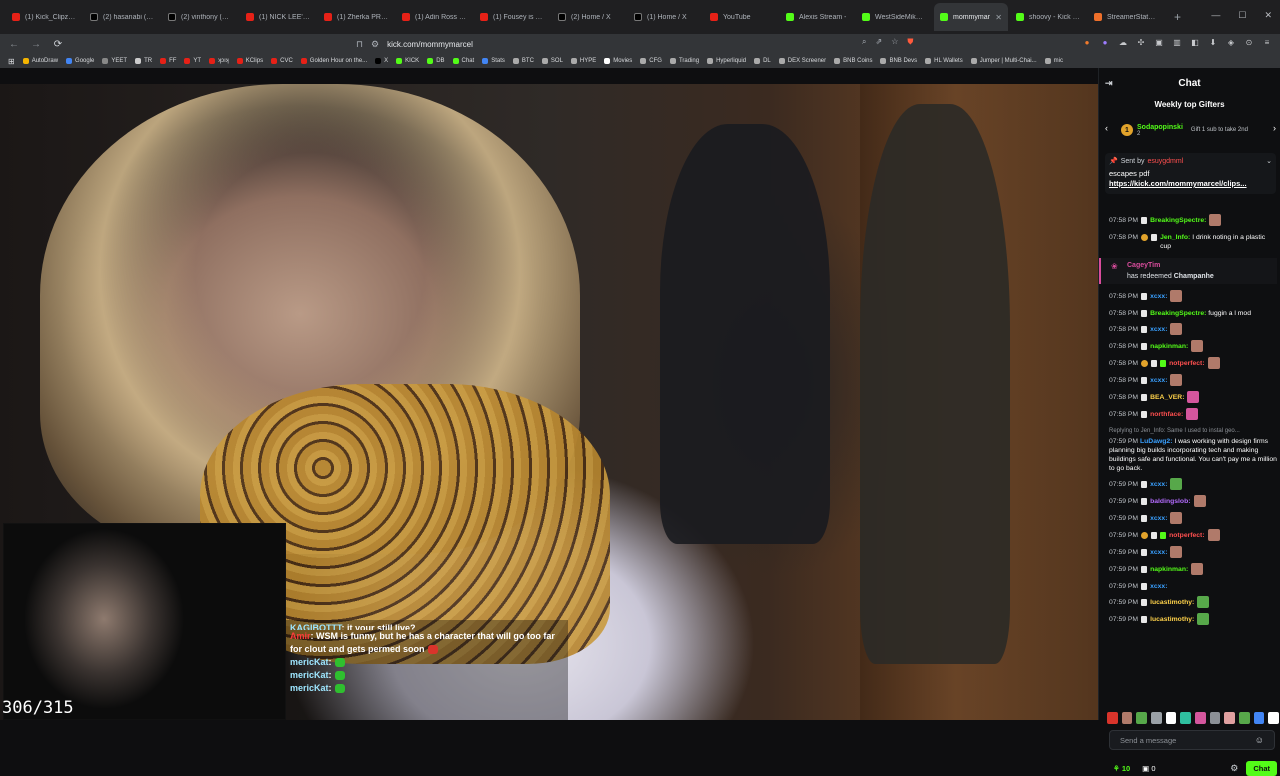 Image resolution: width=1280 pixels, height=776 pixels. I want to click on menu-icon: ≡, so click(1267, 42).